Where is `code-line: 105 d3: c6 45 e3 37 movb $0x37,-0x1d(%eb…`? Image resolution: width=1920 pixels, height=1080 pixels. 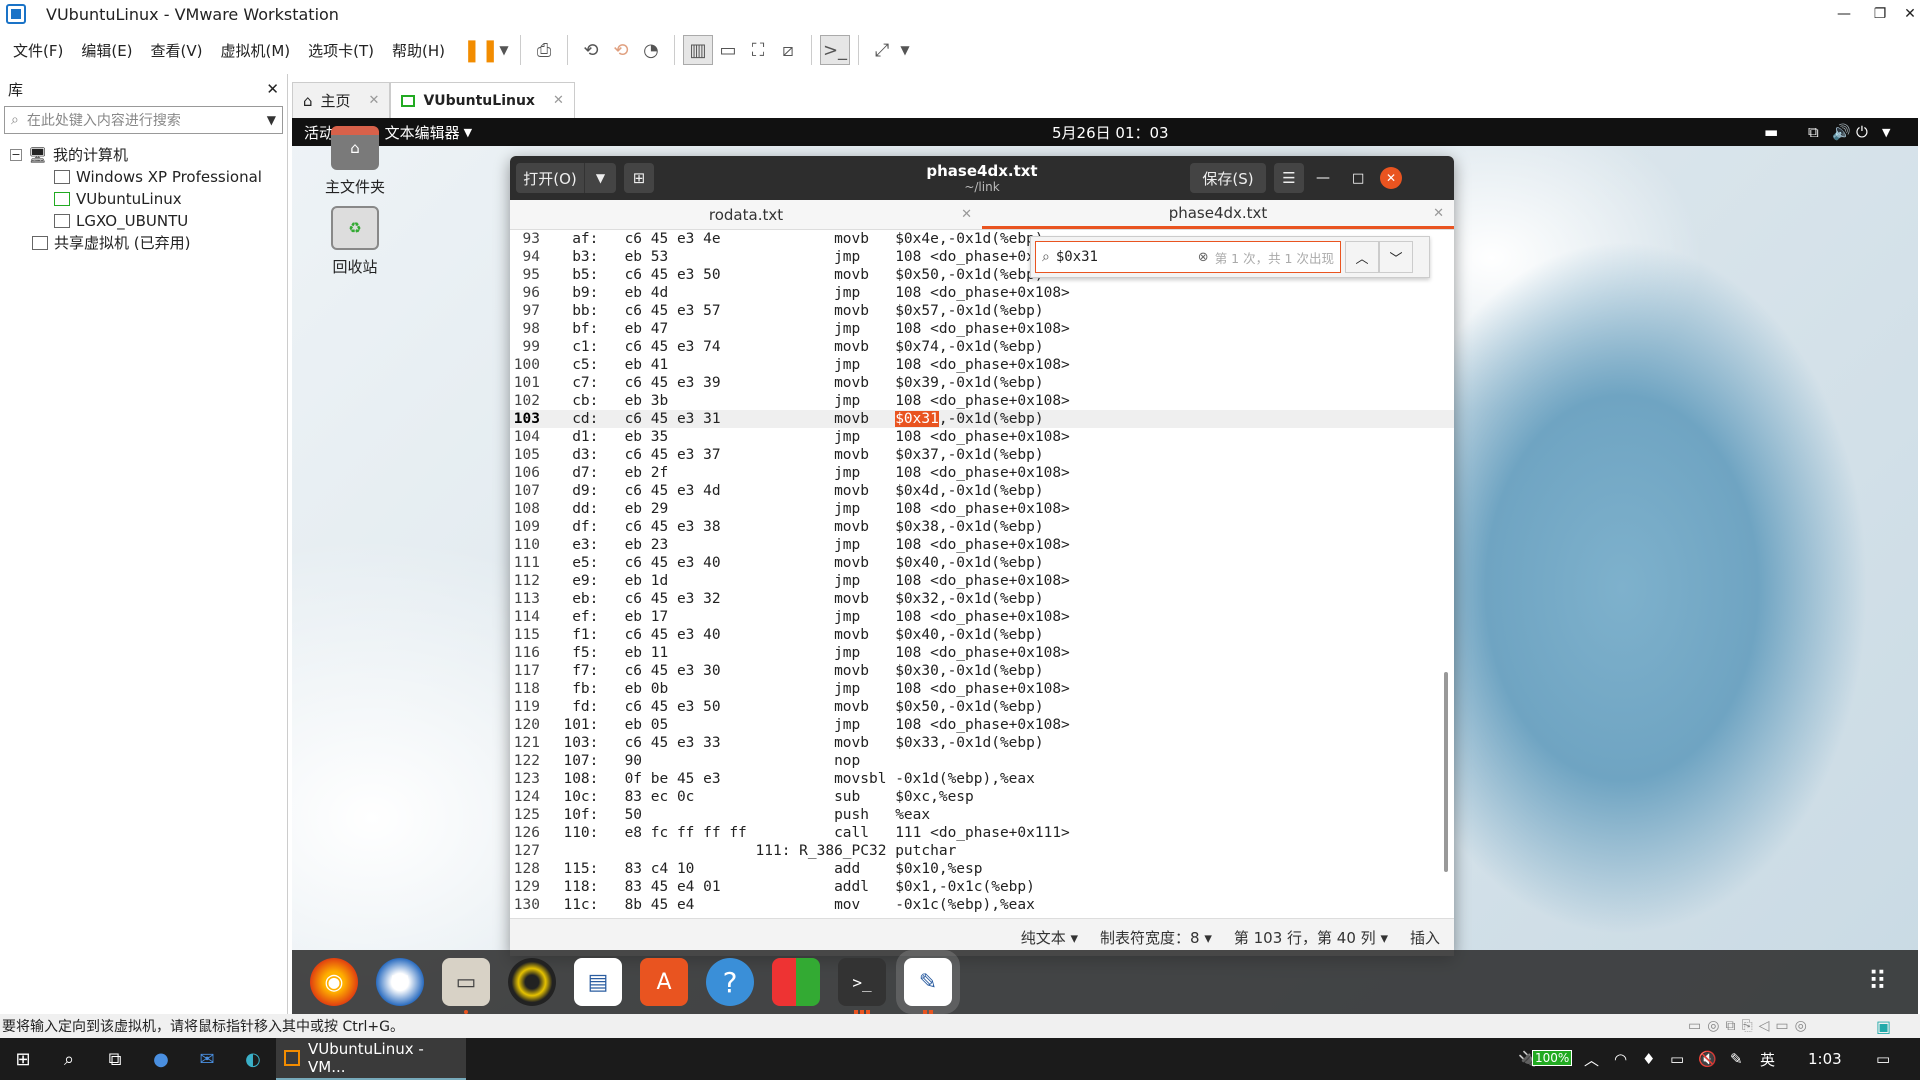
code-line: 105 d3: c6 45 e3 37 movb $0x37,-0x1d(%eb… is located at coordinates (982, 455).